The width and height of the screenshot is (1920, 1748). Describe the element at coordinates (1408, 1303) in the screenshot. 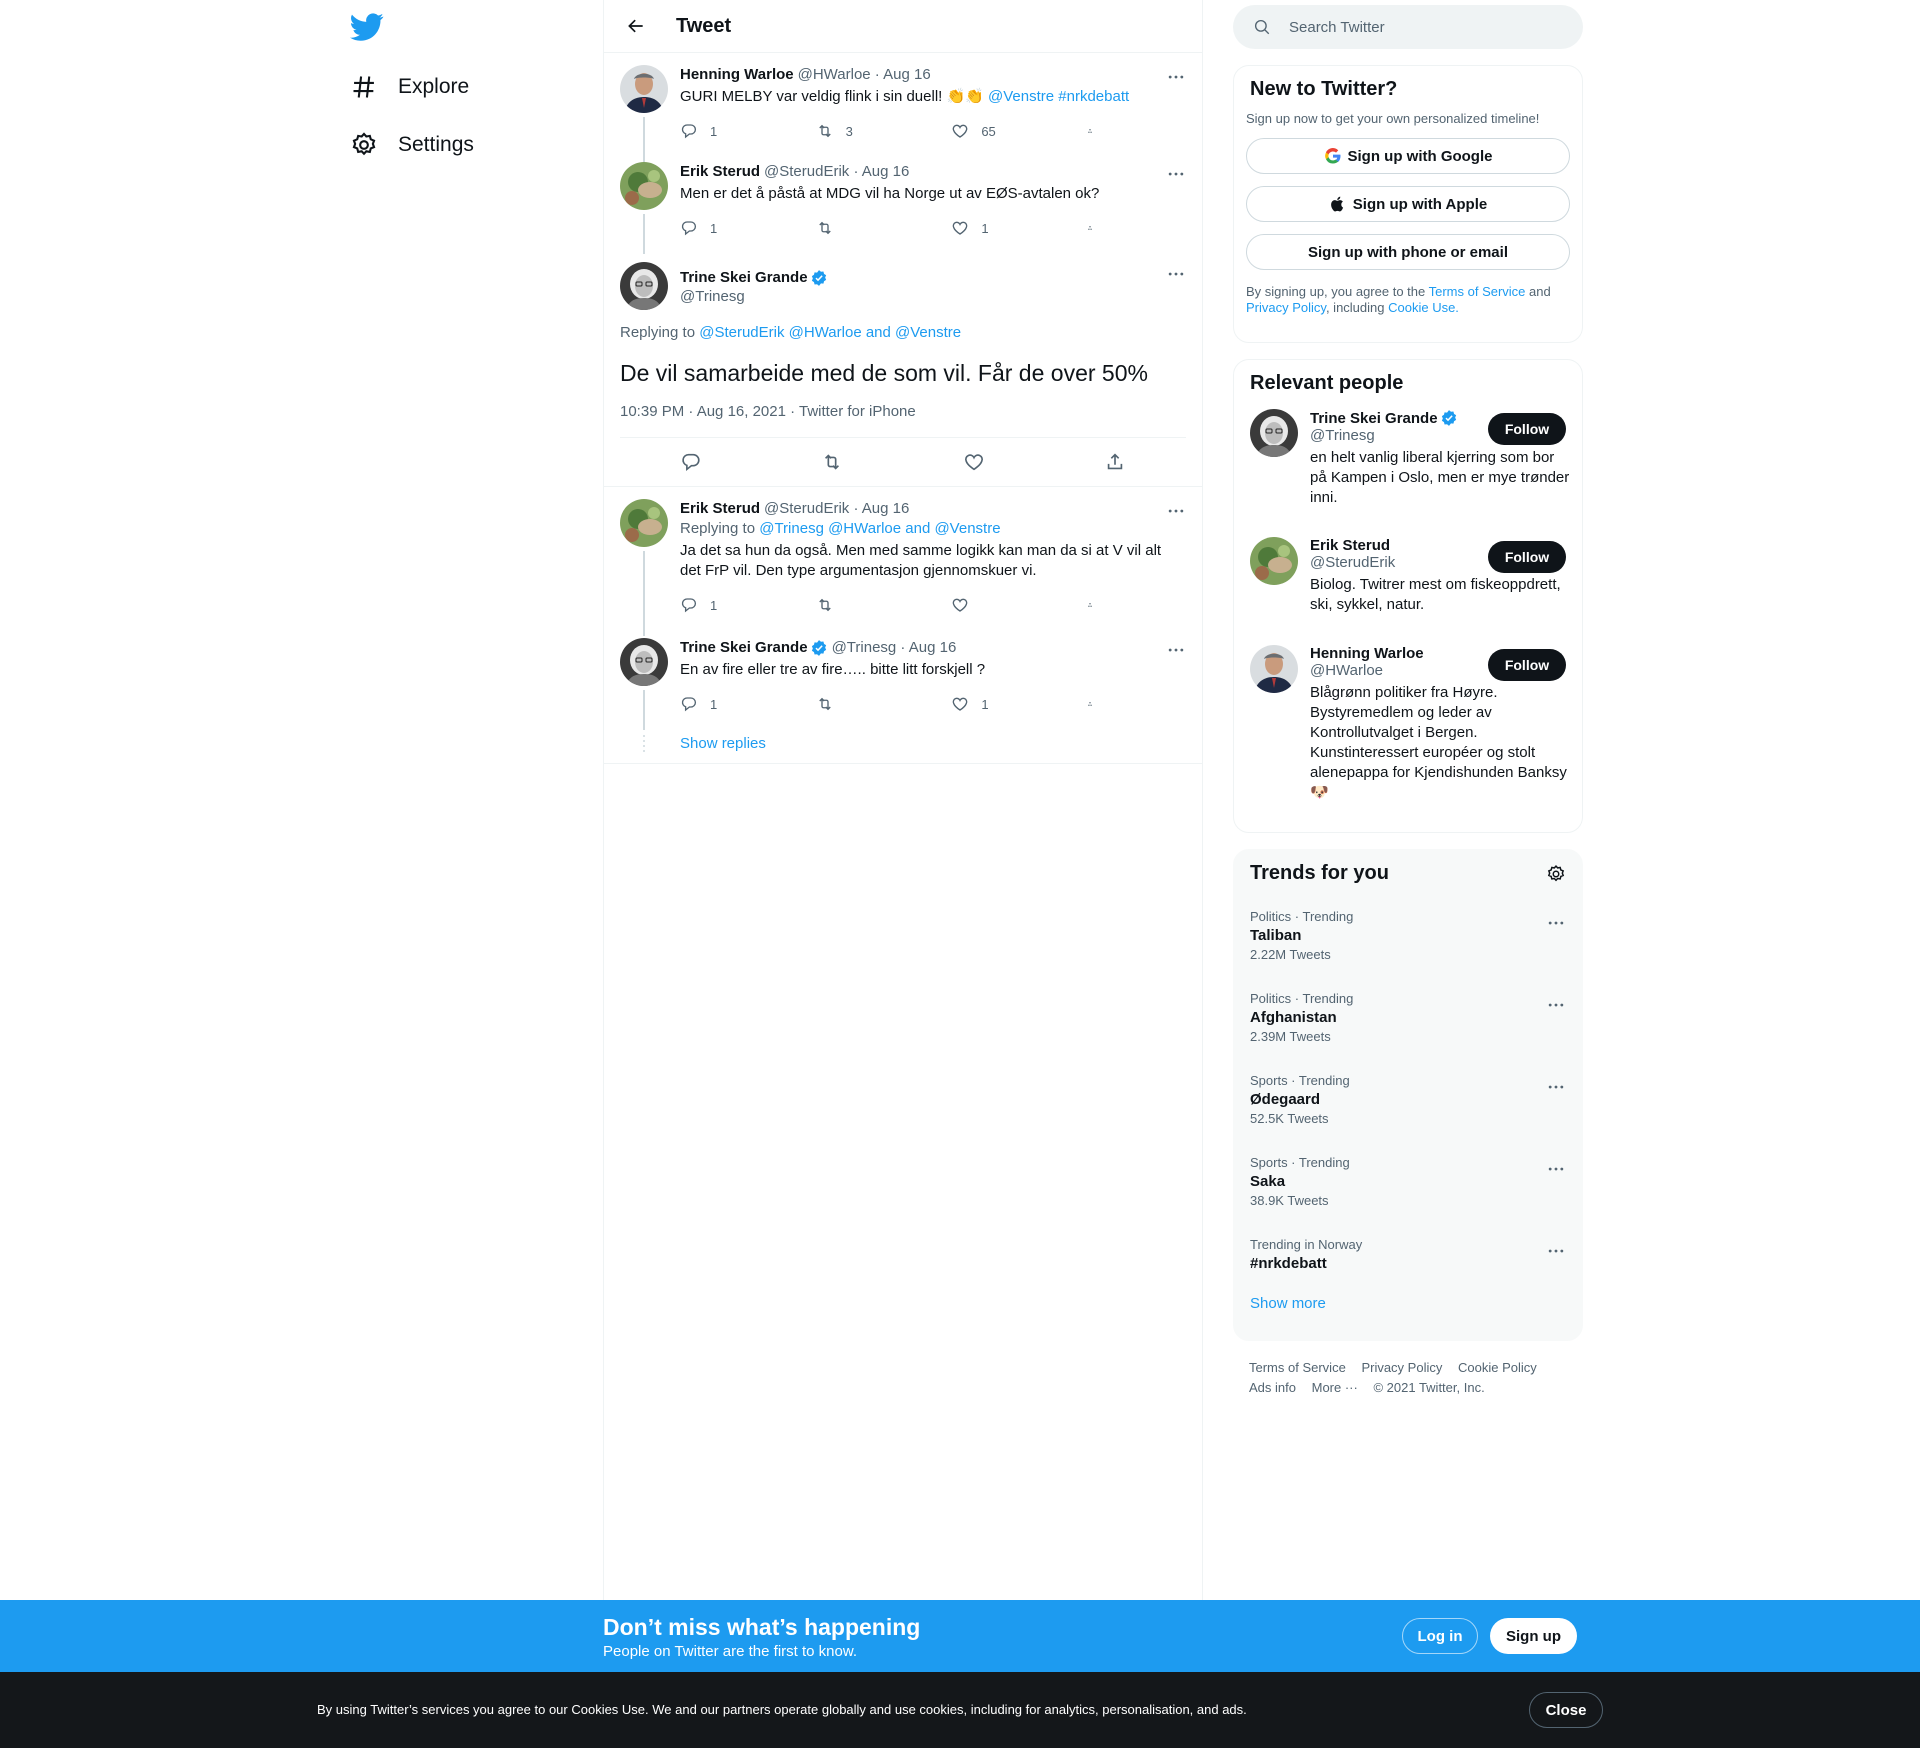

I see `show-more-link: Show more` at that location.